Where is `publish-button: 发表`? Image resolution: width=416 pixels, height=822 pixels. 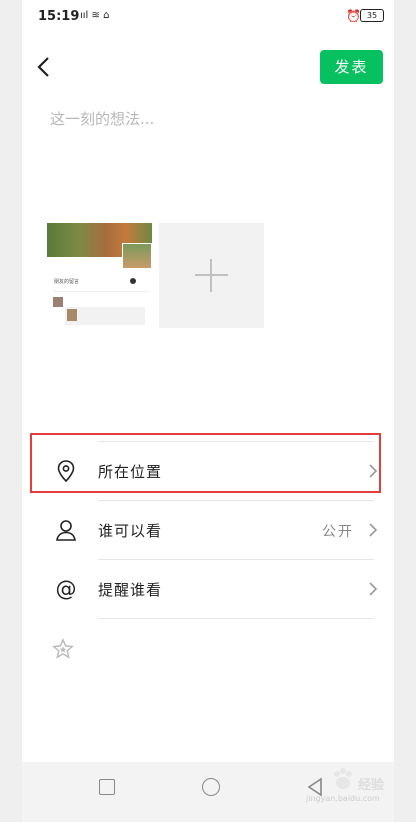
publish-button: 发表 is located at coordinates (351, 67).